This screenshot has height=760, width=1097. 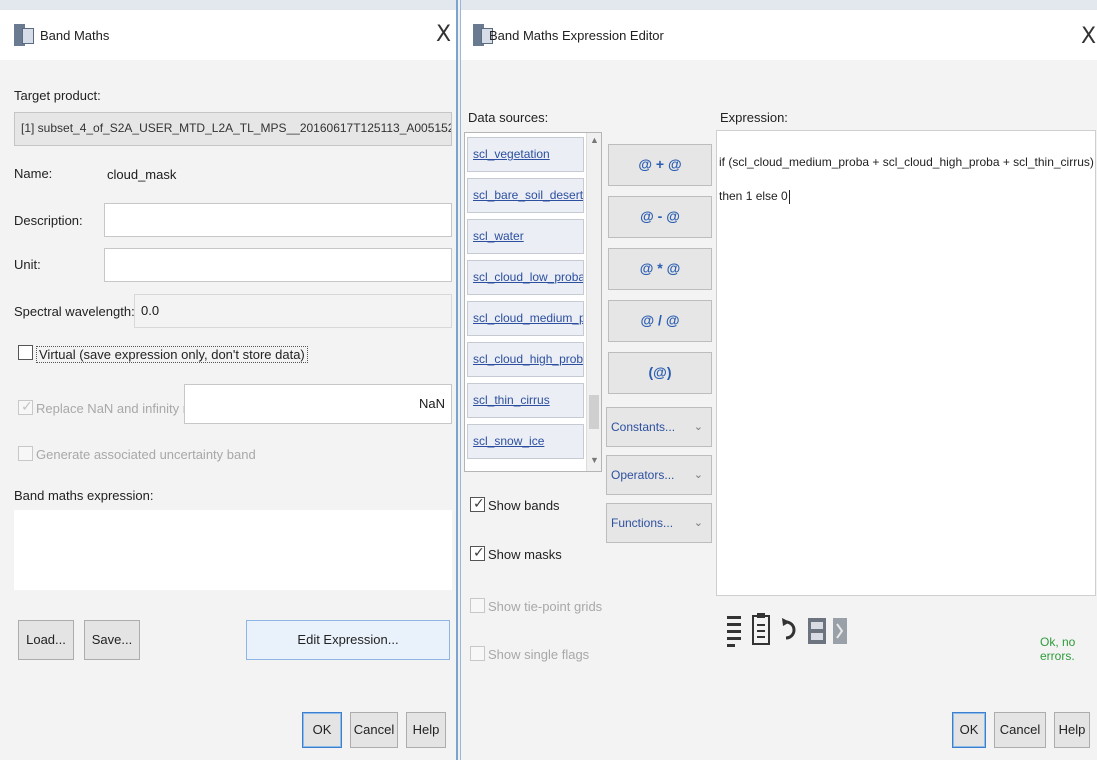 I want to click on operator-button: @ + @, so click(x=660, y=165).